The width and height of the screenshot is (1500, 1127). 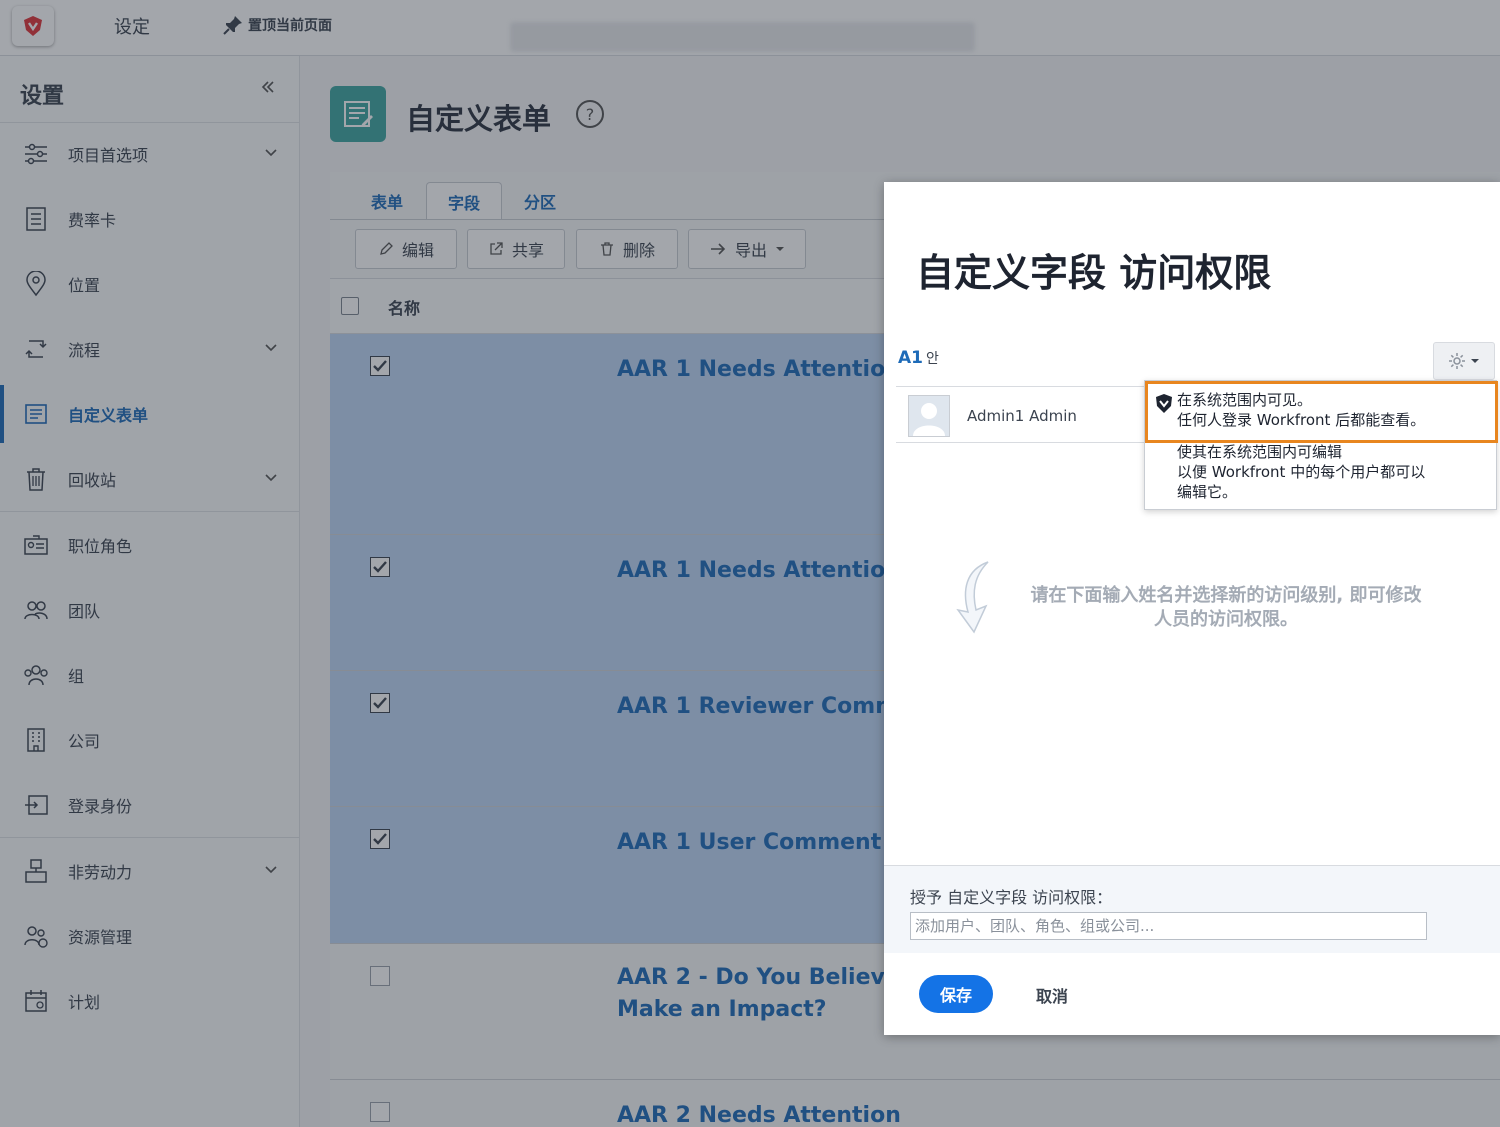 What do you see at coordinates (1164, 403) in the screenshot?
I see `workfront-shield-icon` at bounding box center [1164, 403].